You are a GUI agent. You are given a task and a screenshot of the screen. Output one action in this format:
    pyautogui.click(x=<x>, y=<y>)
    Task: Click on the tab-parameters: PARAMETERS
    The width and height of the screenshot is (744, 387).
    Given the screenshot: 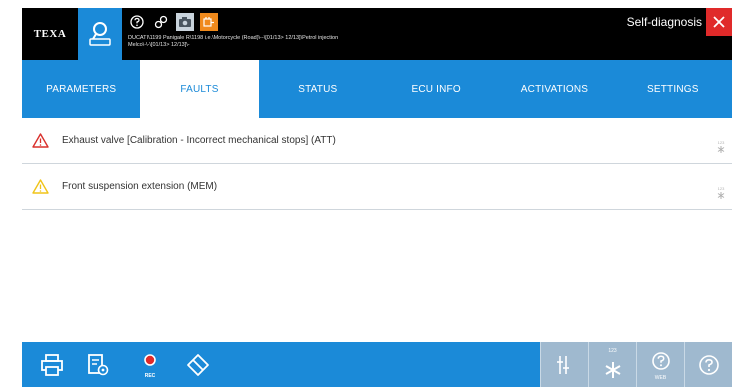 What is the action you would take?
    pyautogui.click(x=81, y=89)
    